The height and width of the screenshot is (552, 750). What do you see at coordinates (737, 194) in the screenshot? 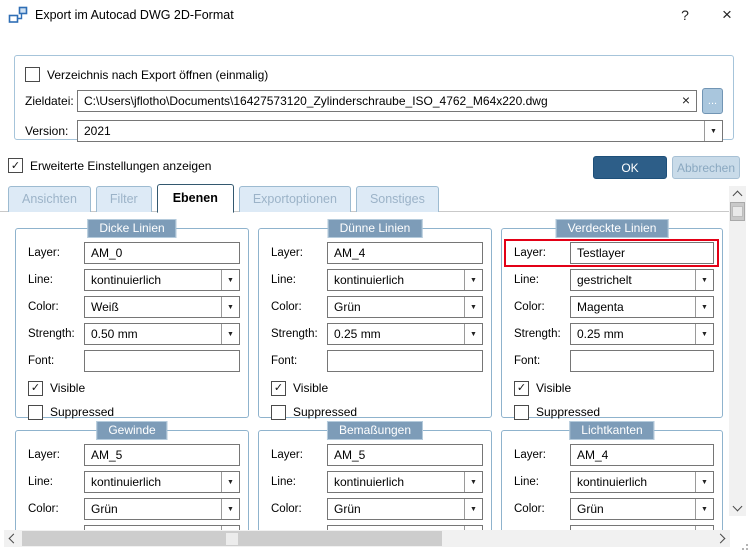
I see `scroll-up-icon` at bounding box center [737, 194].